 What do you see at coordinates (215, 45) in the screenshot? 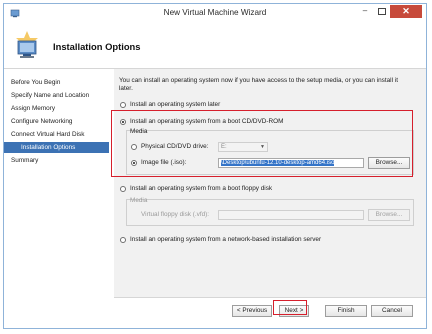
I see `page-header: Installation Options` at bounding box center [215, 45].